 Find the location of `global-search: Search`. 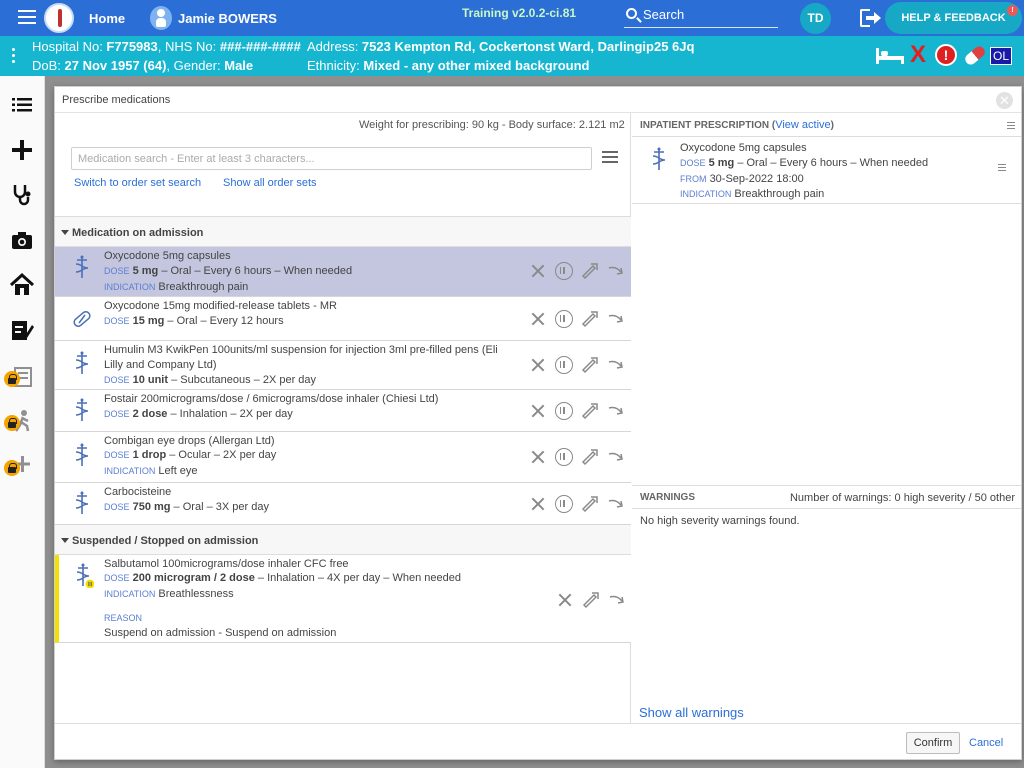

global-search: Search is located at coordinates (701, 16).